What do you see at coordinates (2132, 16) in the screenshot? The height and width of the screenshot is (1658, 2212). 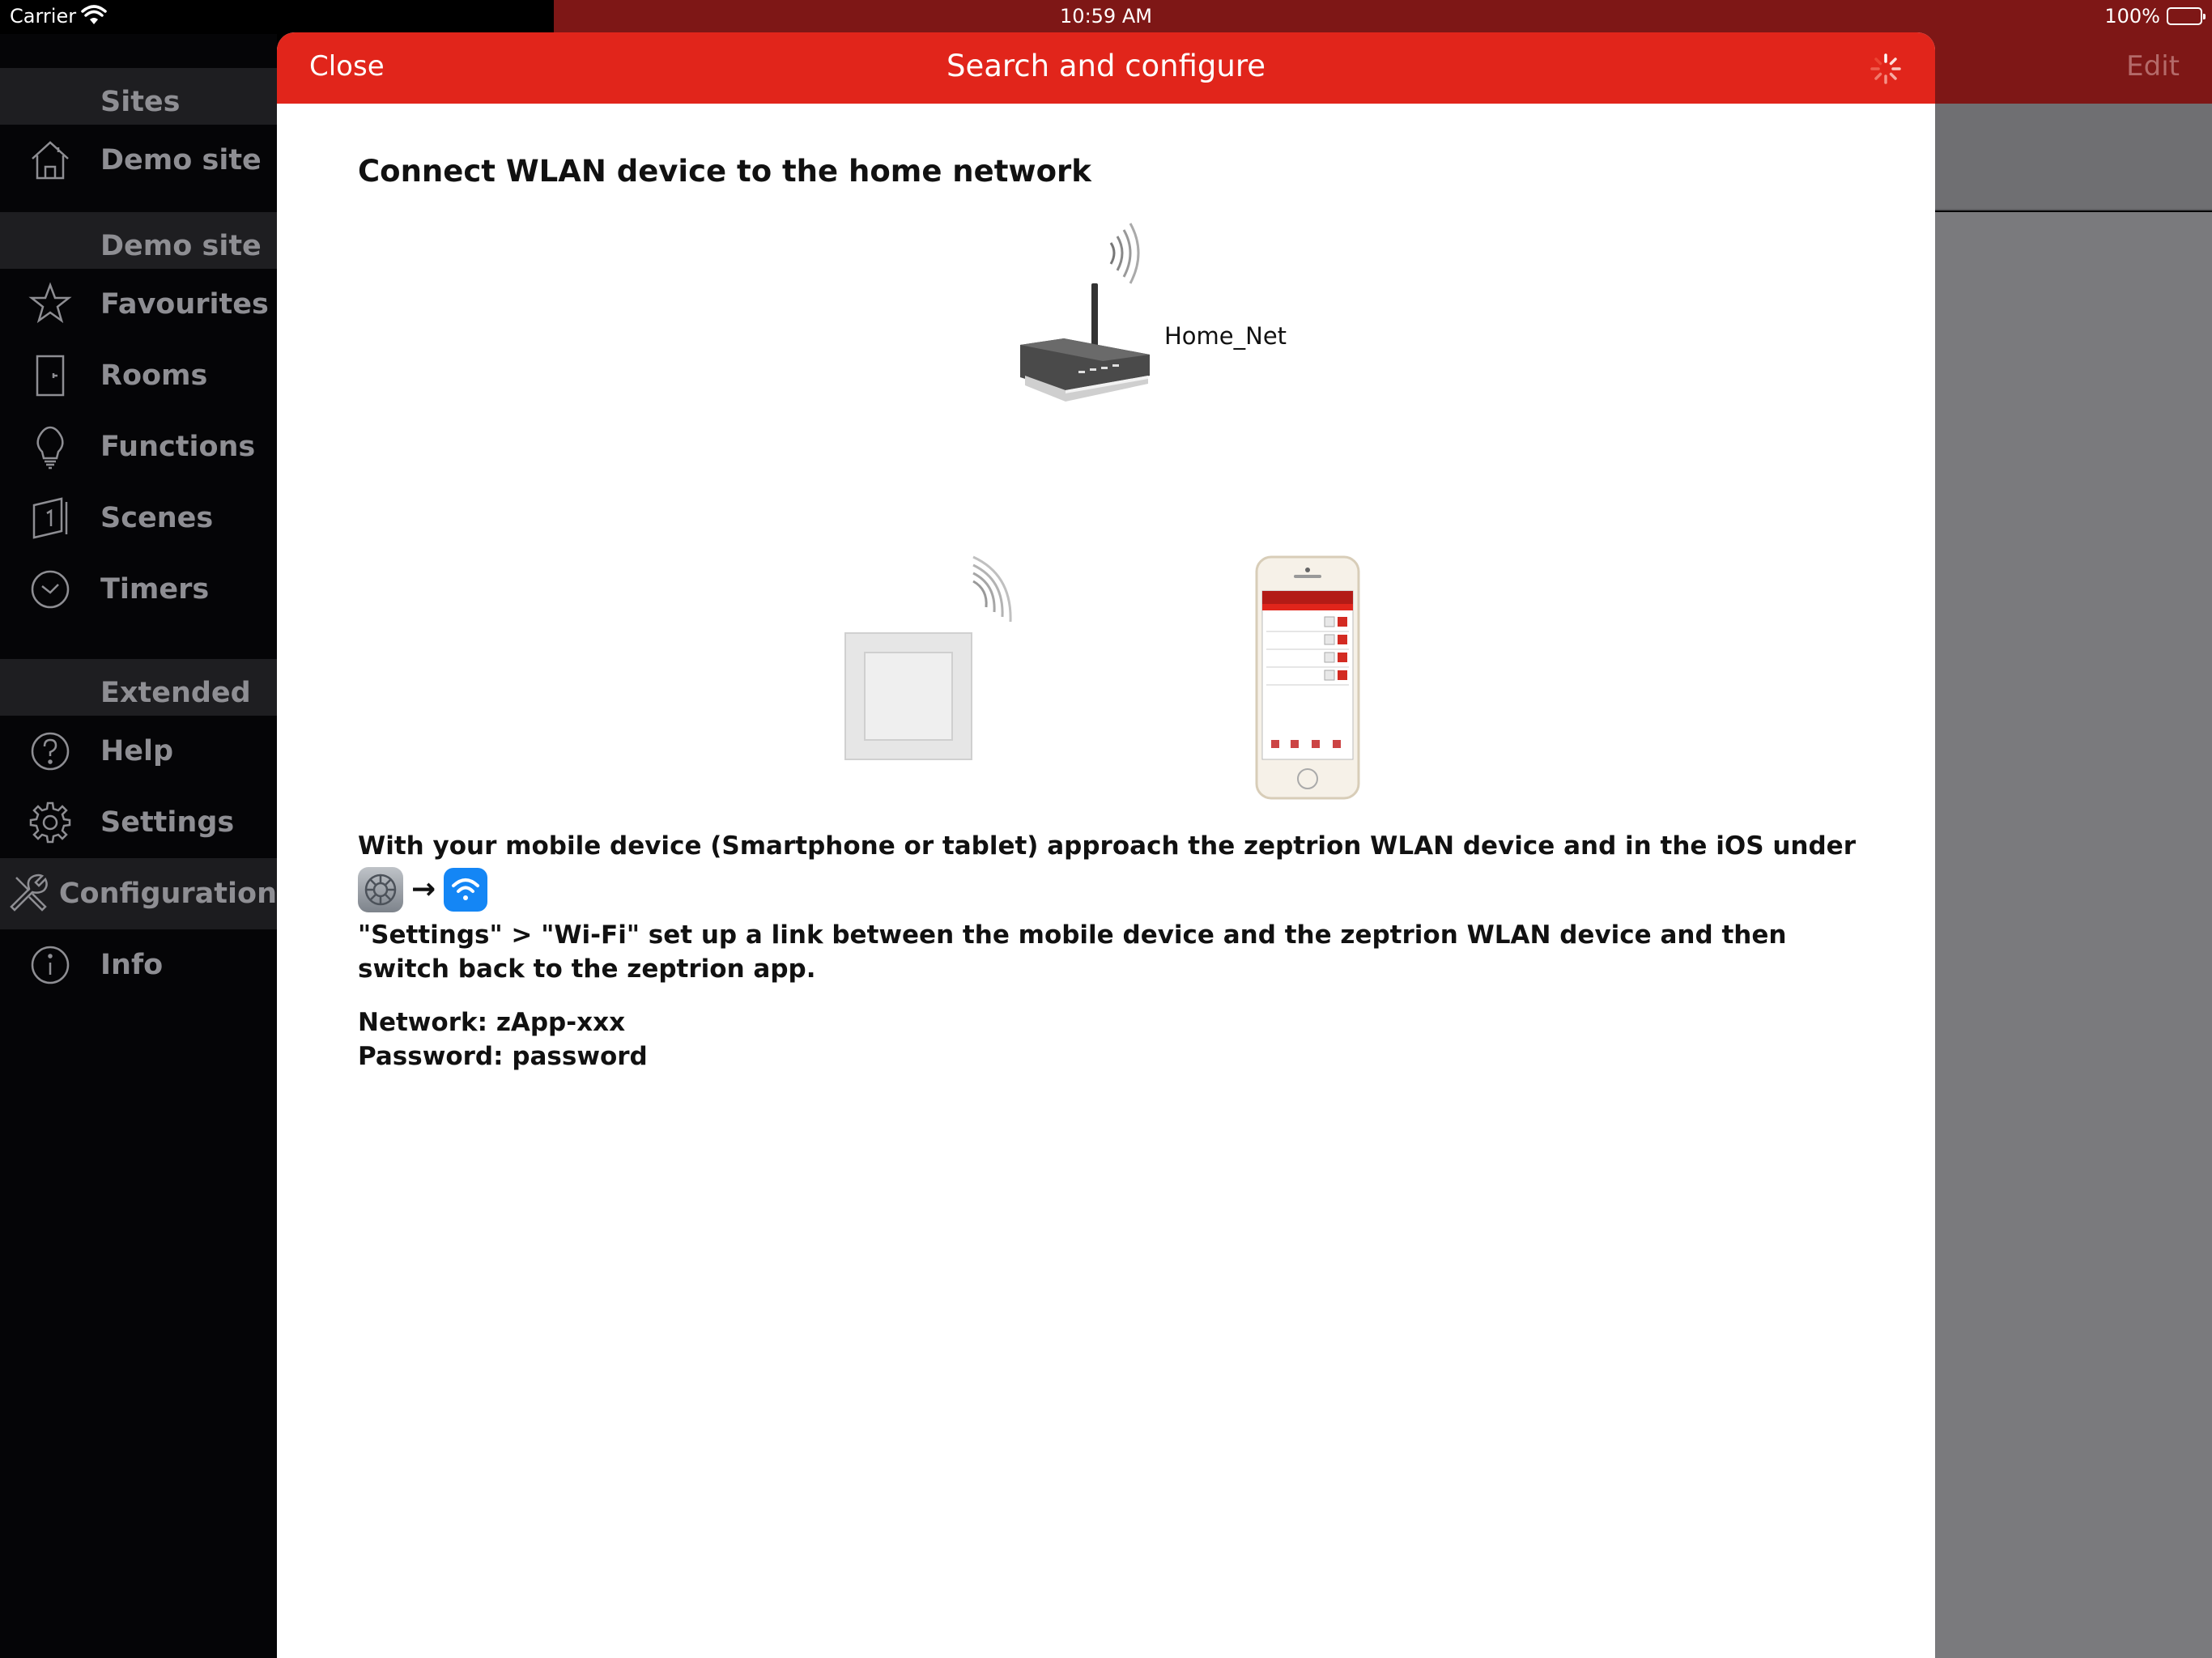 I see `battery-percent: 100%` at bounding box center [2132, 16].